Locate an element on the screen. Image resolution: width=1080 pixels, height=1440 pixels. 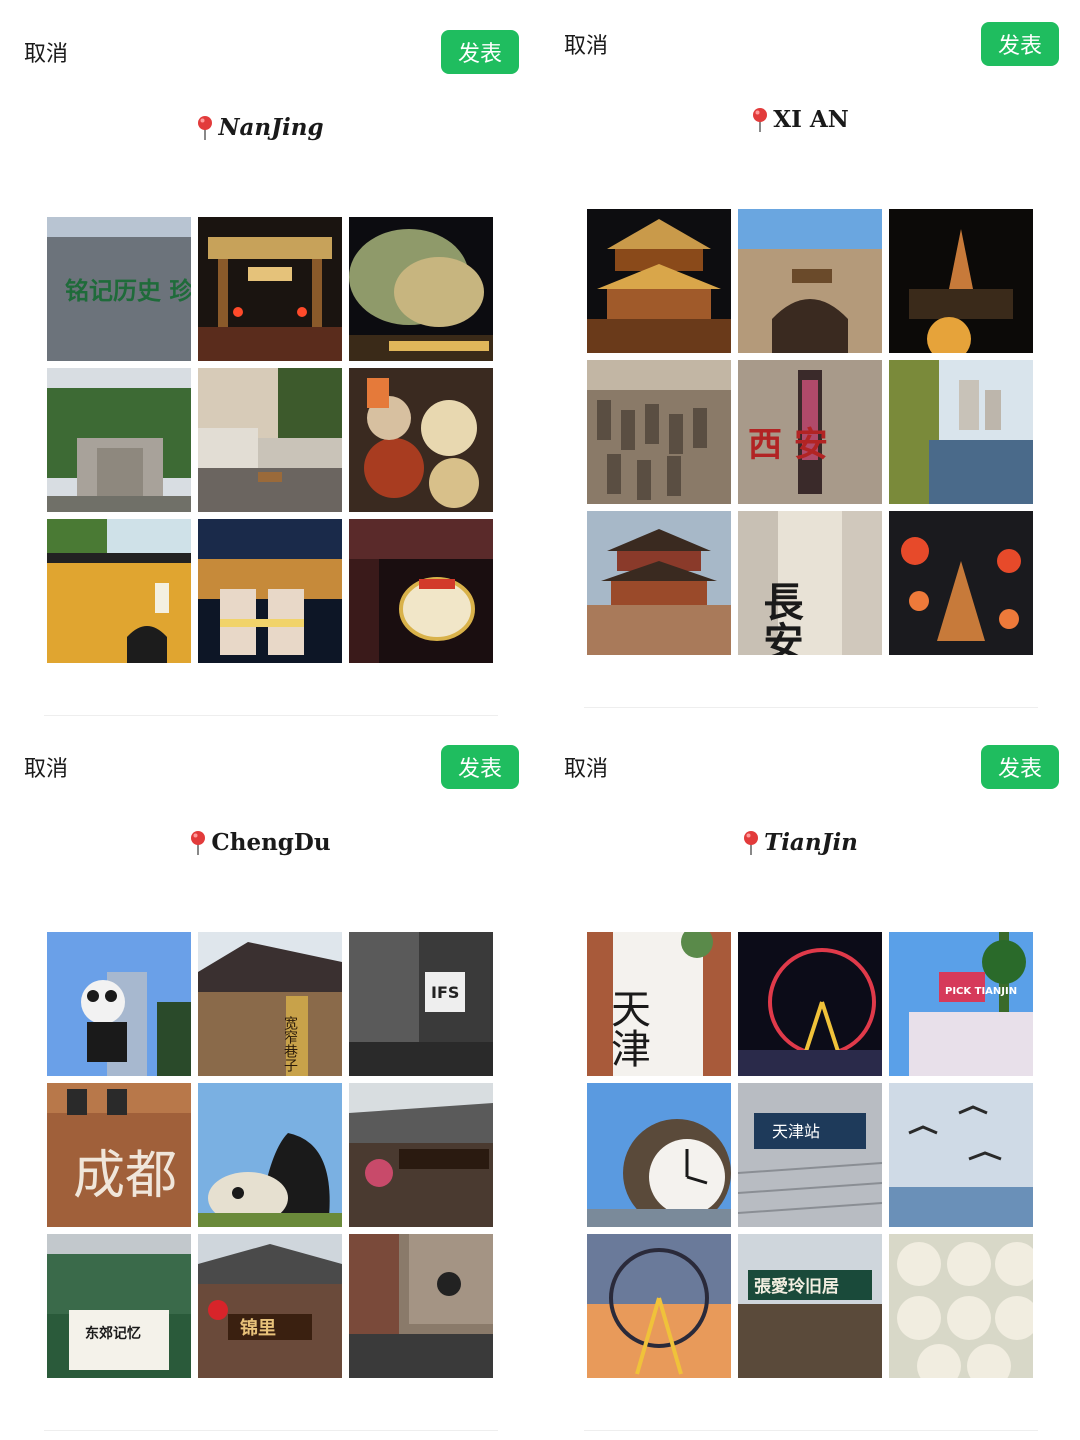
photo-grid: 铭记历史 珍爱和平 is located at coordinates (270, 440).